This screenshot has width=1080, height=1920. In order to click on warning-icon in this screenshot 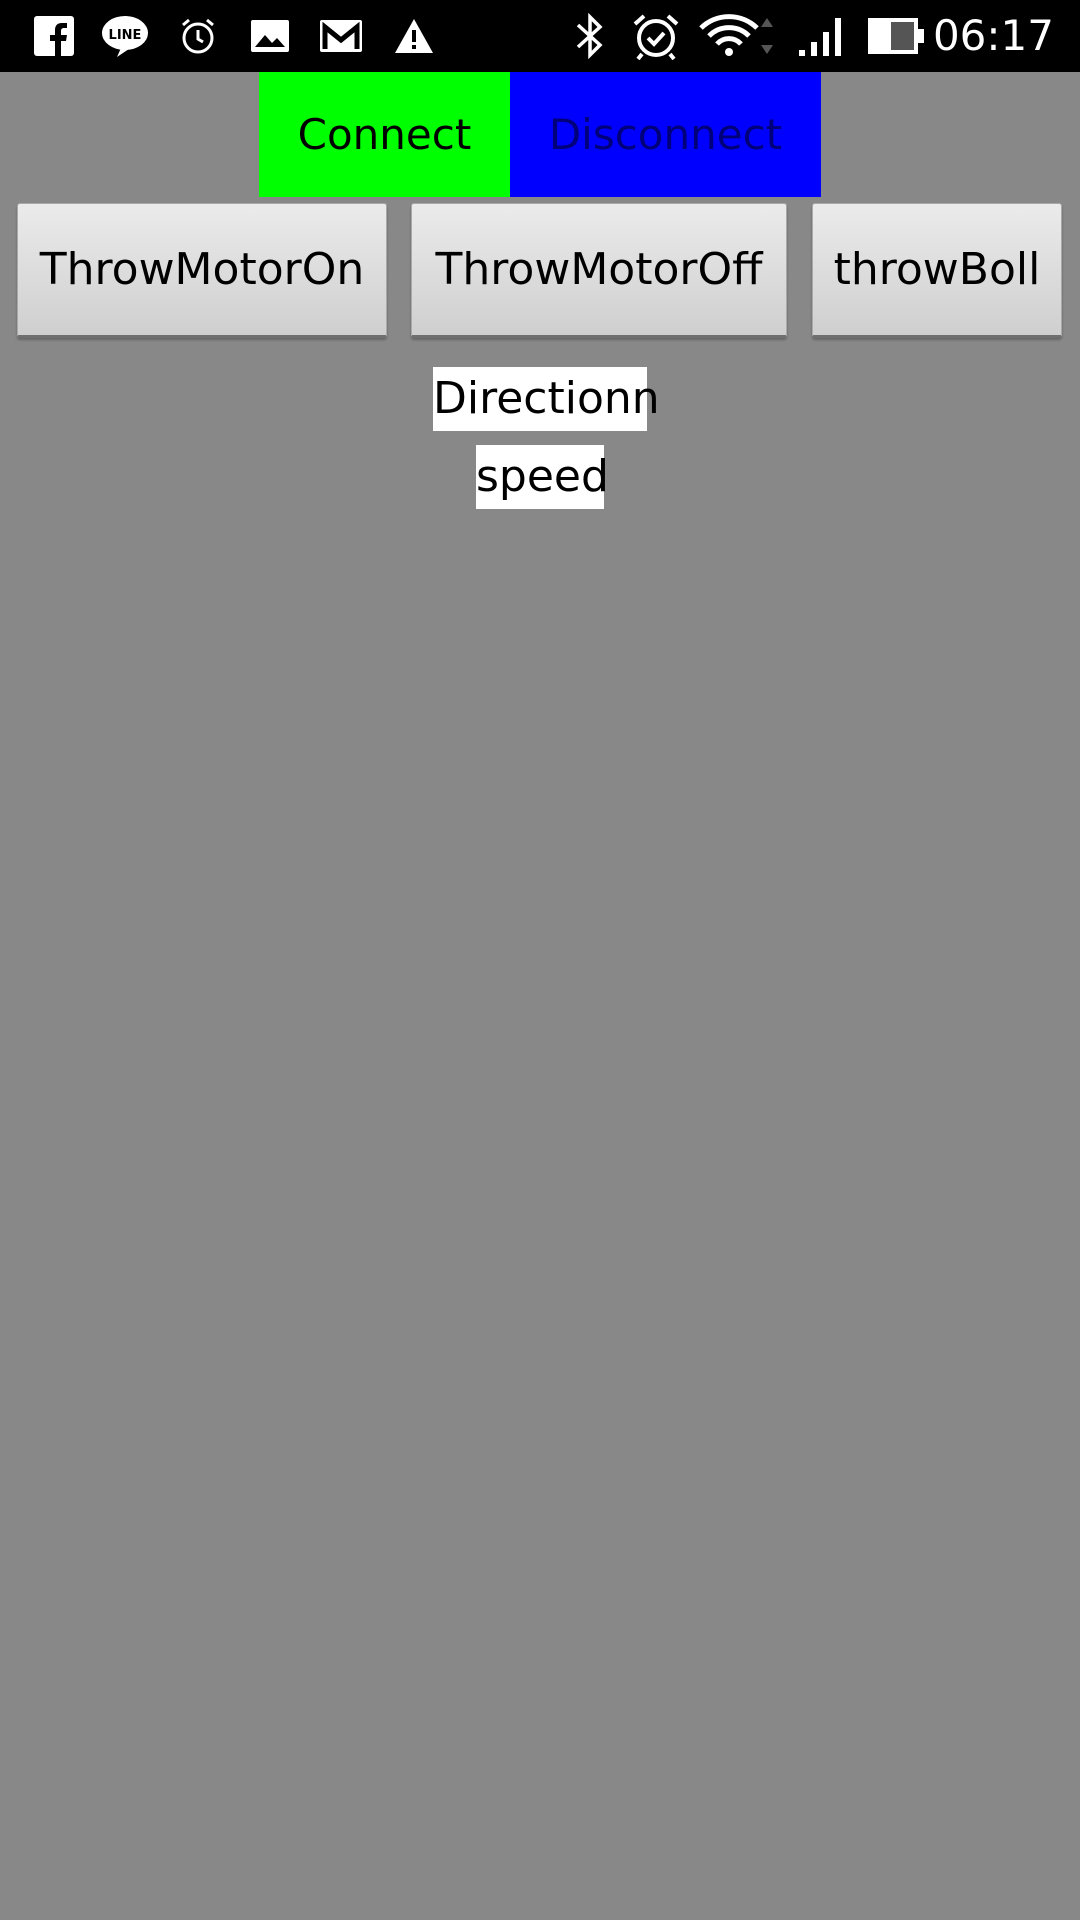, I will do `click(414, 36)`.